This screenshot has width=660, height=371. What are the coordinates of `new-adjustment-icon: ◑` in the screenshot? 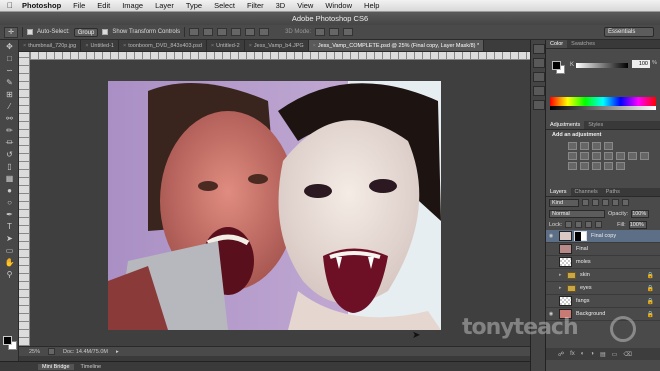 It's located at (592, 354).